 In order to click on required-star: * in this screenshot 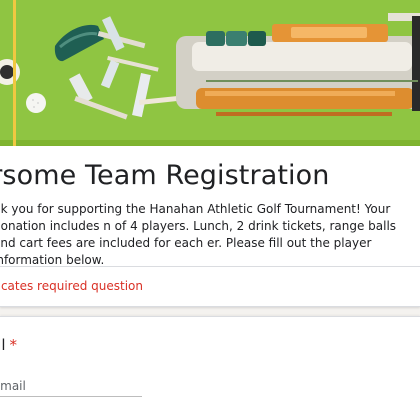, I will do `click(13, 345)`.